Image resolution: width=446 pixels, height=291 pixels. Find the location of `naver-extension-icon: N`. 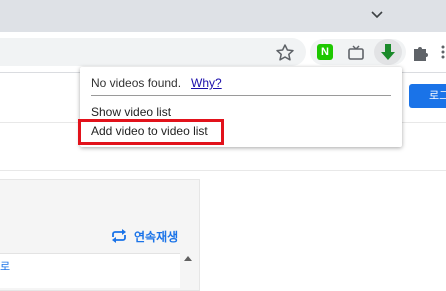

naver-extension-icon: N is located at coordinates (325, 52).